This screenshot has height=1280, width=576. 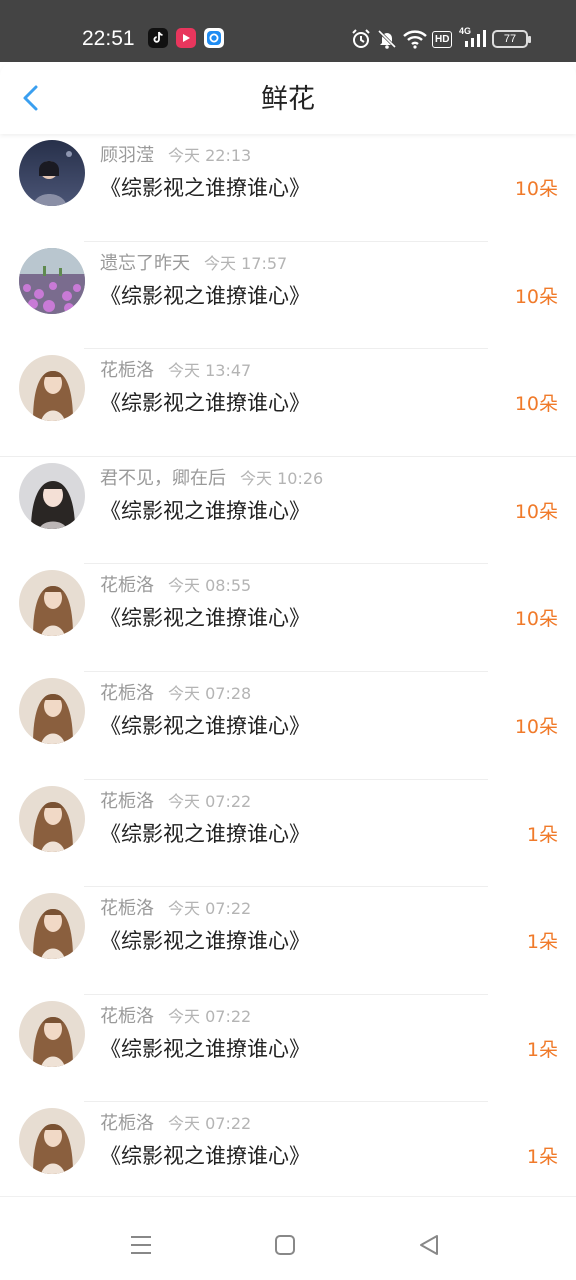 What do you see at coordinates (108, 38) in the screenshot?
I see `status-time: 22:51` at bounding box center [108, 38].